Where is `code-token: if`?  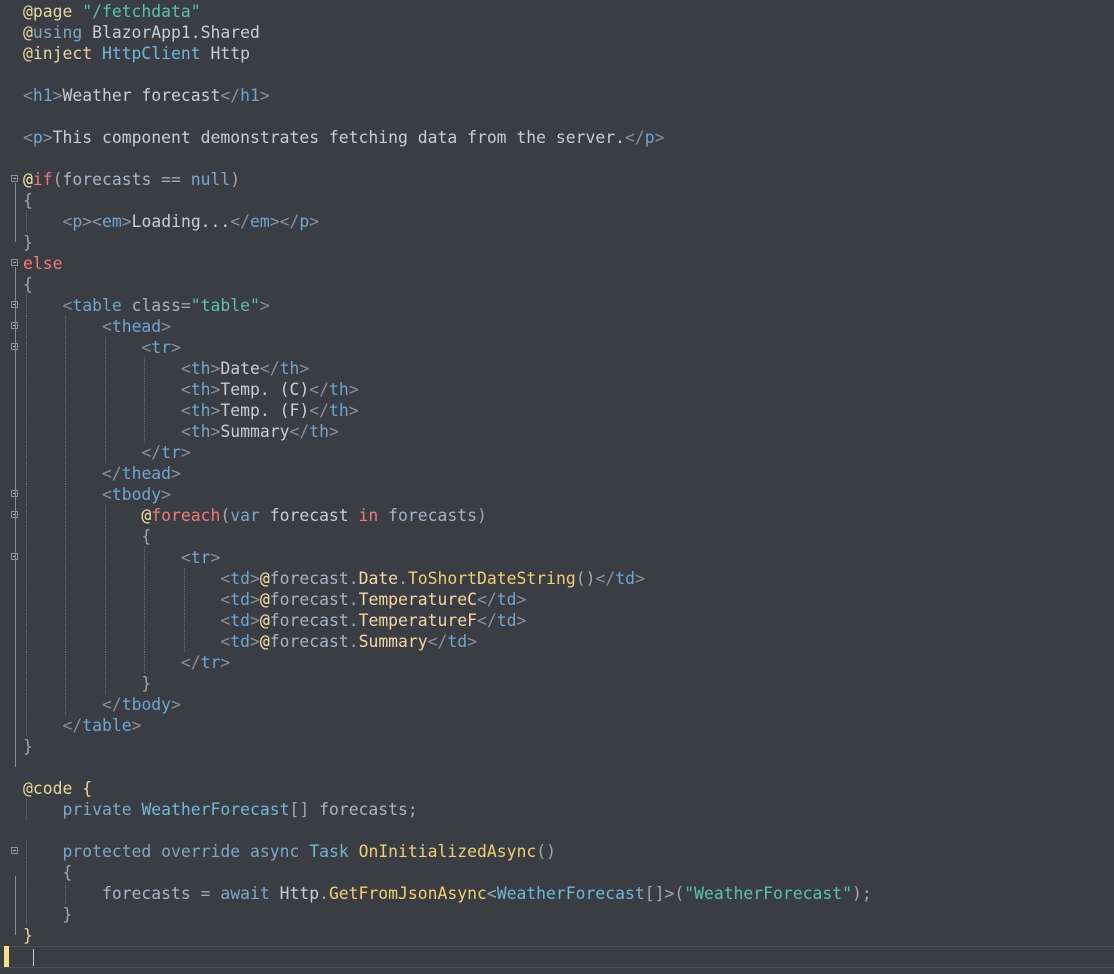 code-token: if is located at coordinates (42, 179).